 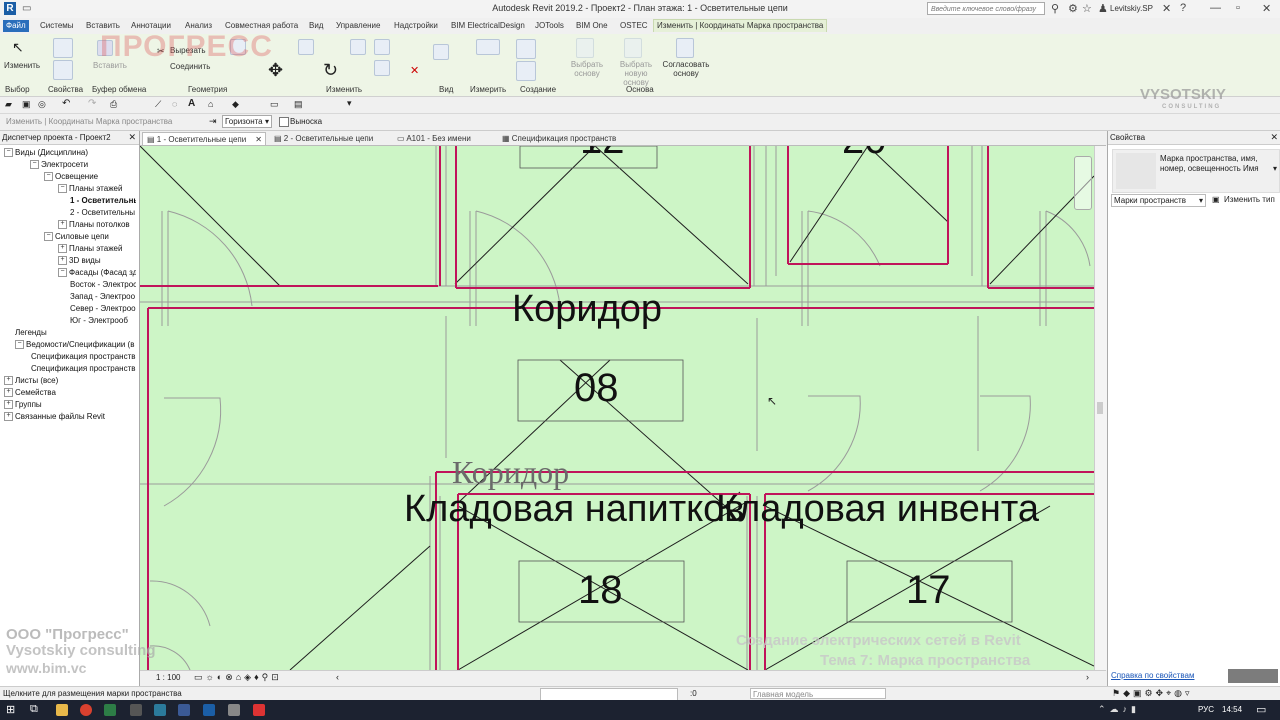 What do you see at coordinates (274, 104) in the screenshot?
I see `switch-windows-icon: ▭` at bounding box center [274, 104].